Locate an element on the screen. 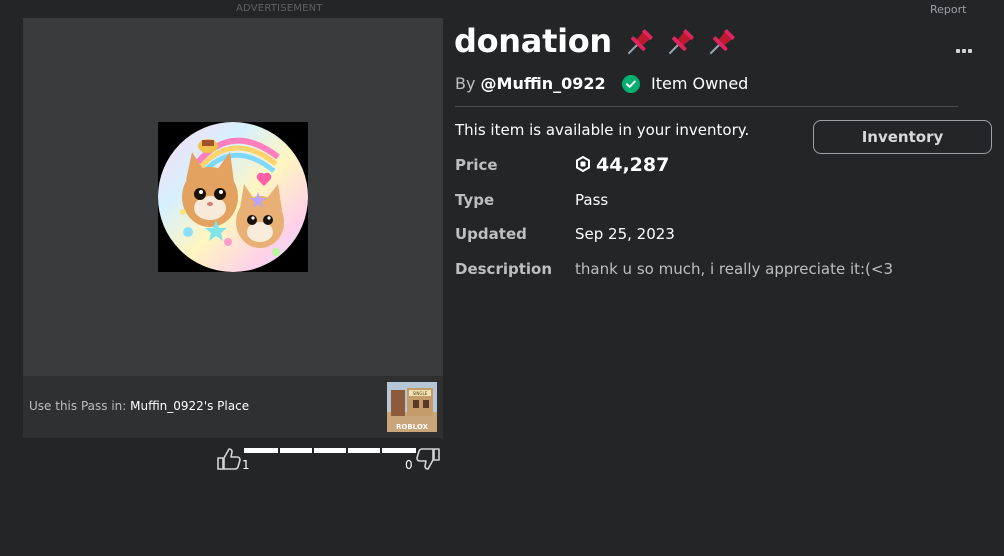  inventory-button: Inventory is located at coordinates (902, 137).